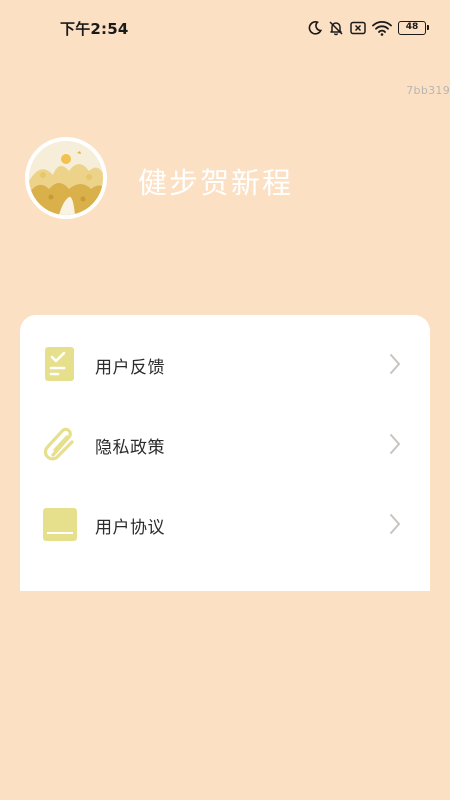 The height and width of the screenshot is (800, 450). What do you see at coordinates (413, 28) in the screenshot?
I see `battery-icon: 48` at bounding box center [413, 28].